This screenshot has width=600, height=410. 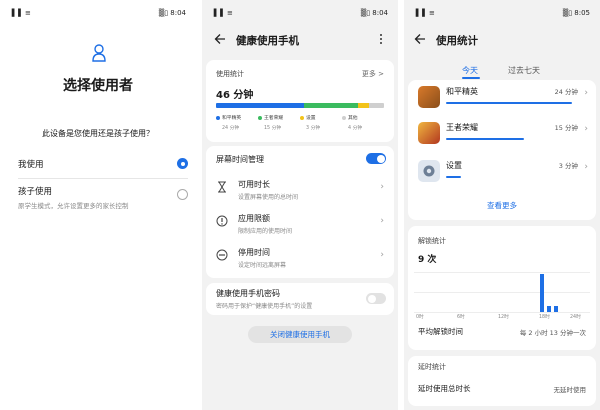 I want to click on option-child: 孩子使用 原学生模式，允许设置更多的家长控制, so click(x=103, y=197).